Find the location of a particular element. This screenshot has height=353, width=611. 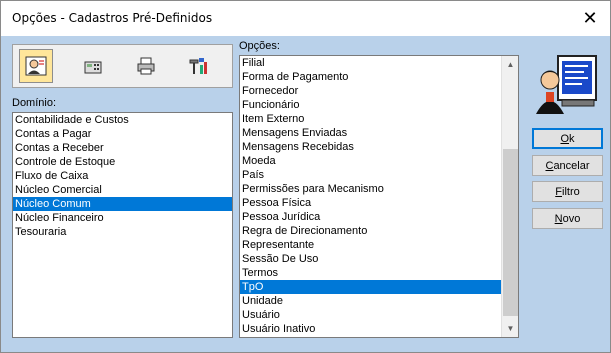

vertical-scrollbar: ▲ ▼ is located at coordinates (509, 196).